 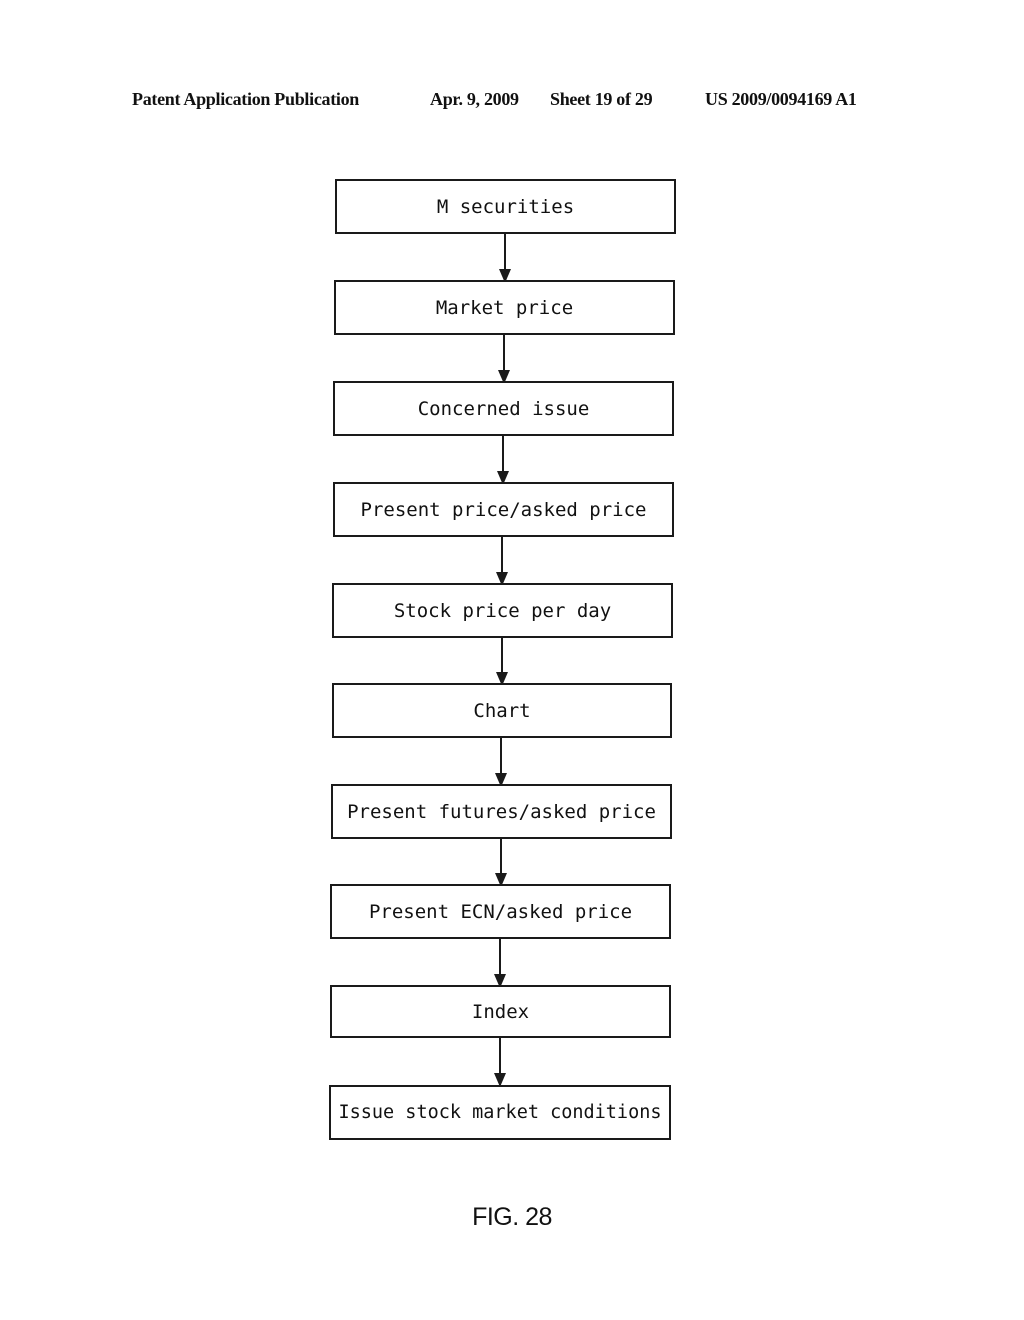 I want to click on step-label: Stock price per day, so click(x=502, y=610).